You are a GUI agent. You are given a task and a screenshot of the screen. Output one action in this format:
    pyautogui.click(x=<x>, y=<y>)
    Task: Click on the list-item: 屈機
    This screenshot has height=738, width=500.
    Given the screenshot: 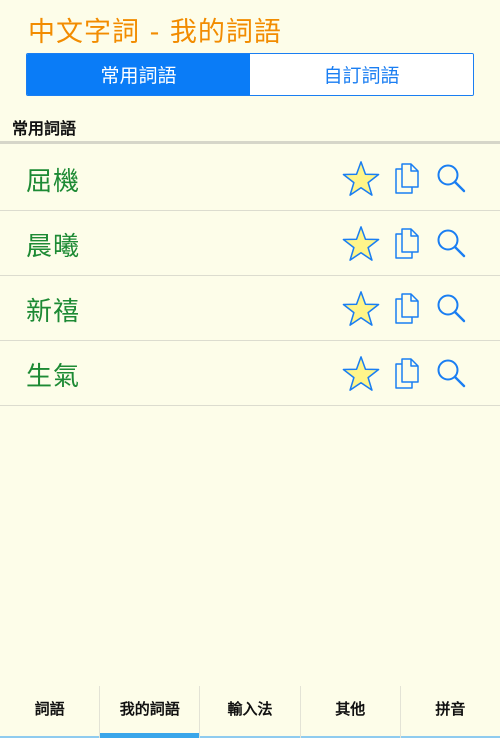 What is the action you would take?
    pyautogui.click(x=250, y=178)
    